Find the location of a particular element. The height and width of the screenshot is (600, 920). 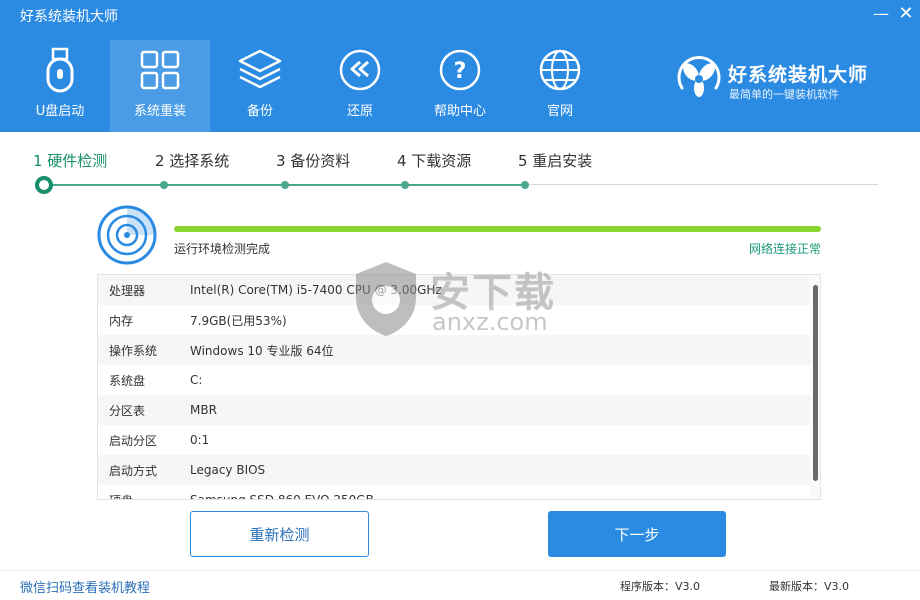

hardware-info-key: 启动方式 is located at coordinates (133, 470).